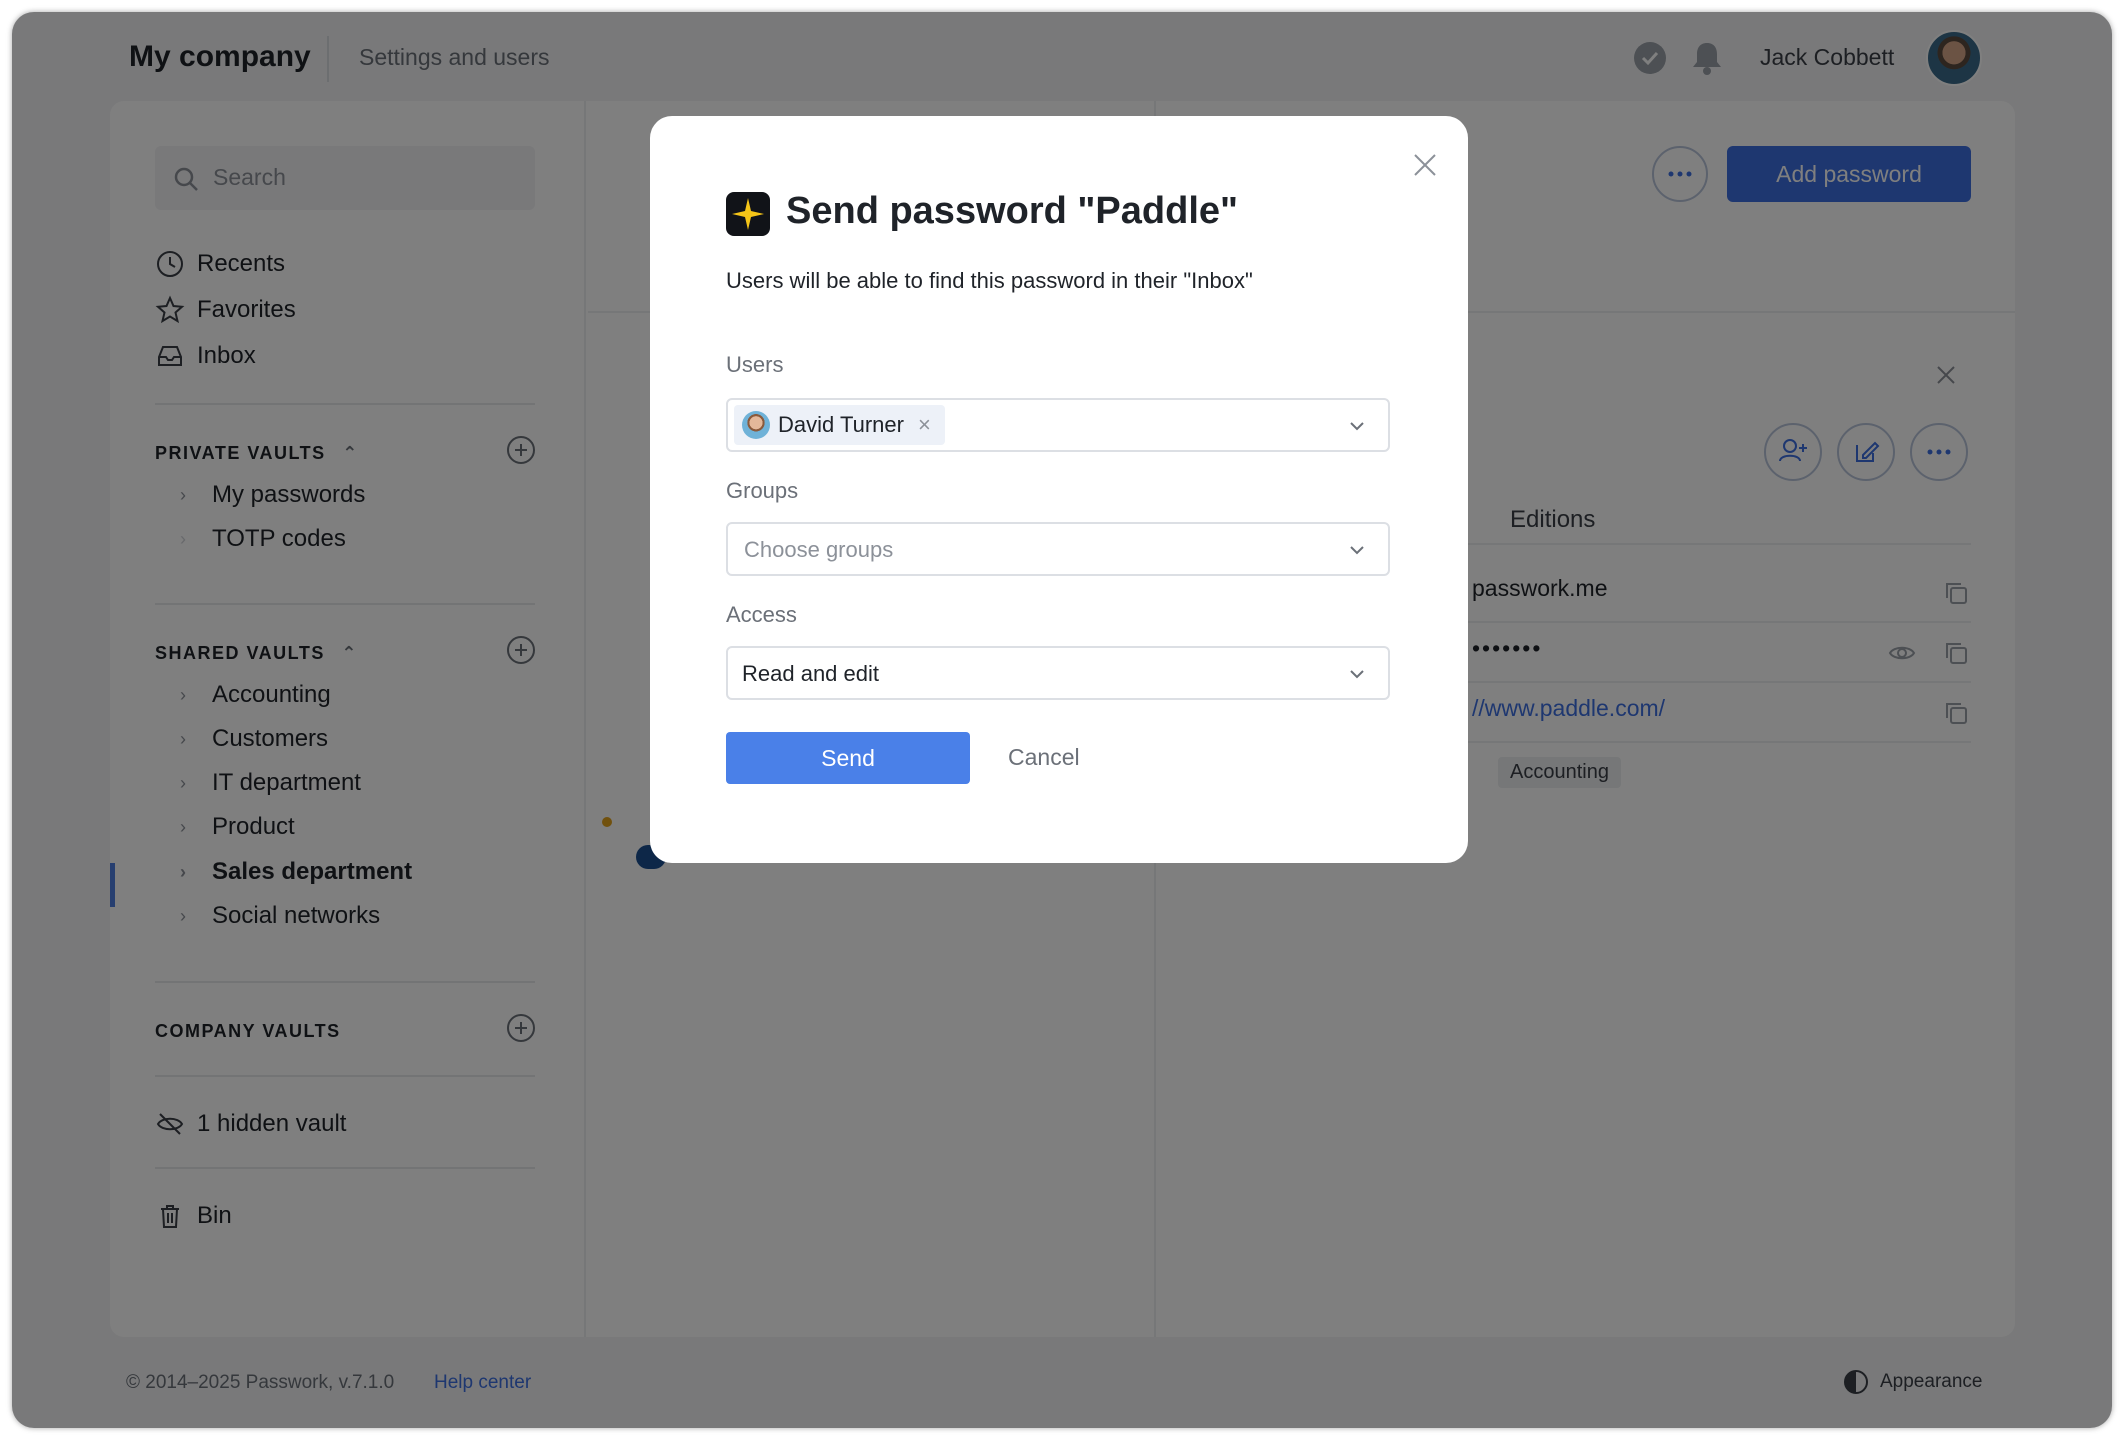  I want to click on groups-placeholder: Choose groups, so click(819, 549).